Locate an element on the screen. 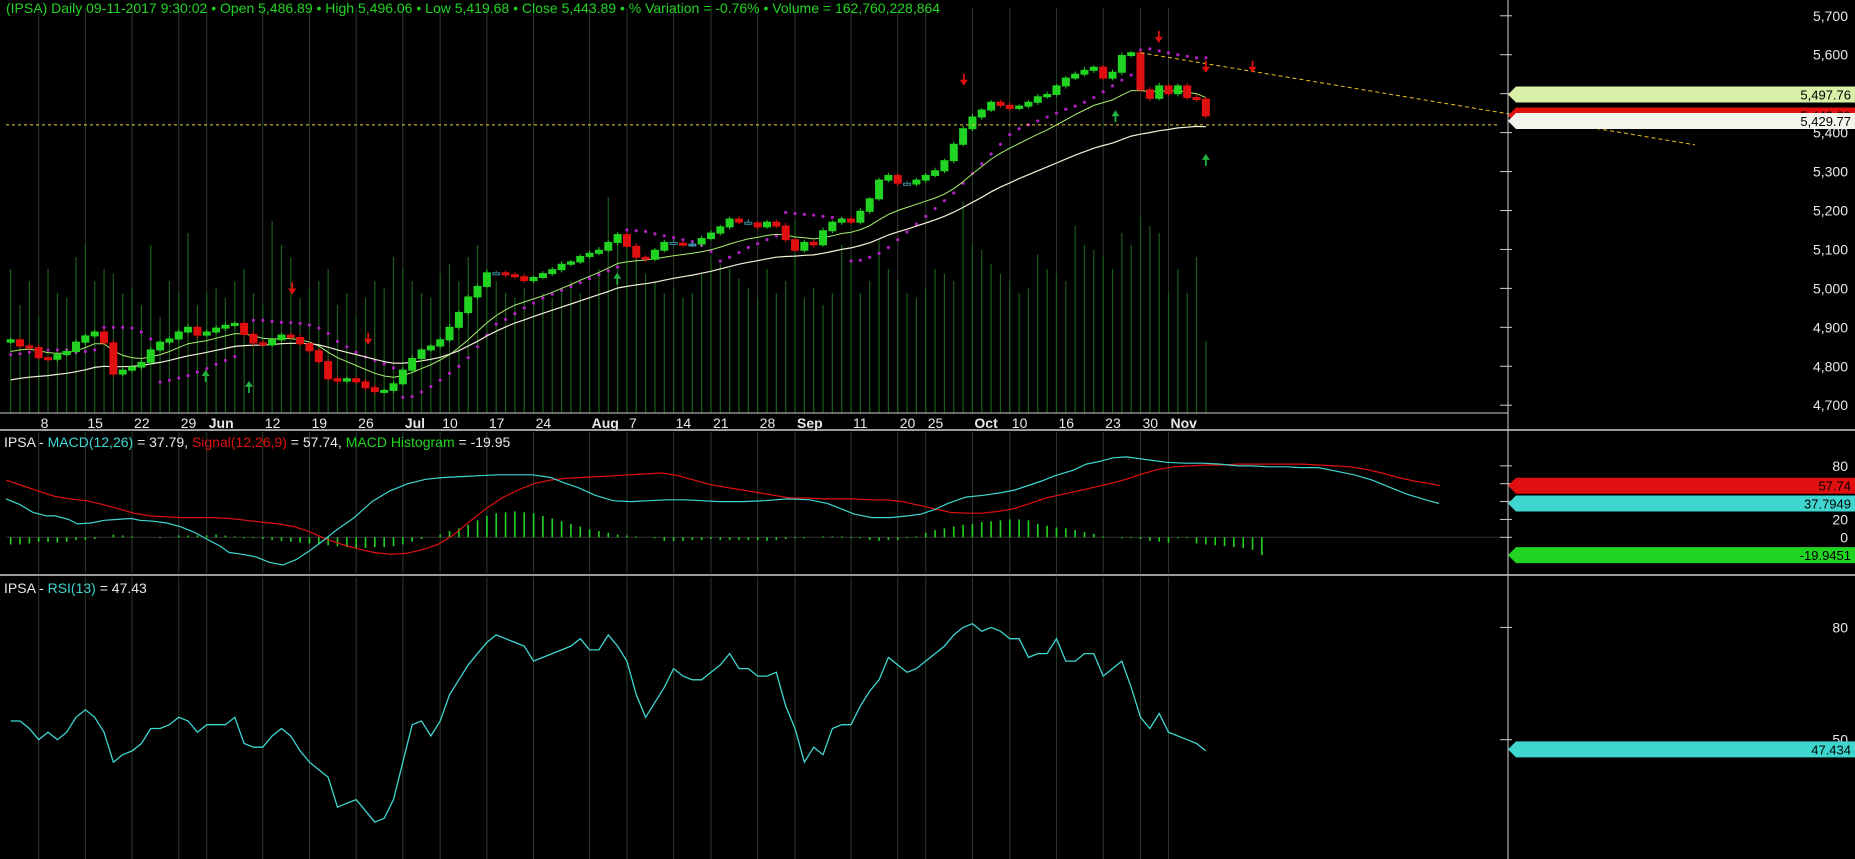 This screenshot has width=1855, height=859. x-tick-label: 8 is located at coordinates (45, 423).